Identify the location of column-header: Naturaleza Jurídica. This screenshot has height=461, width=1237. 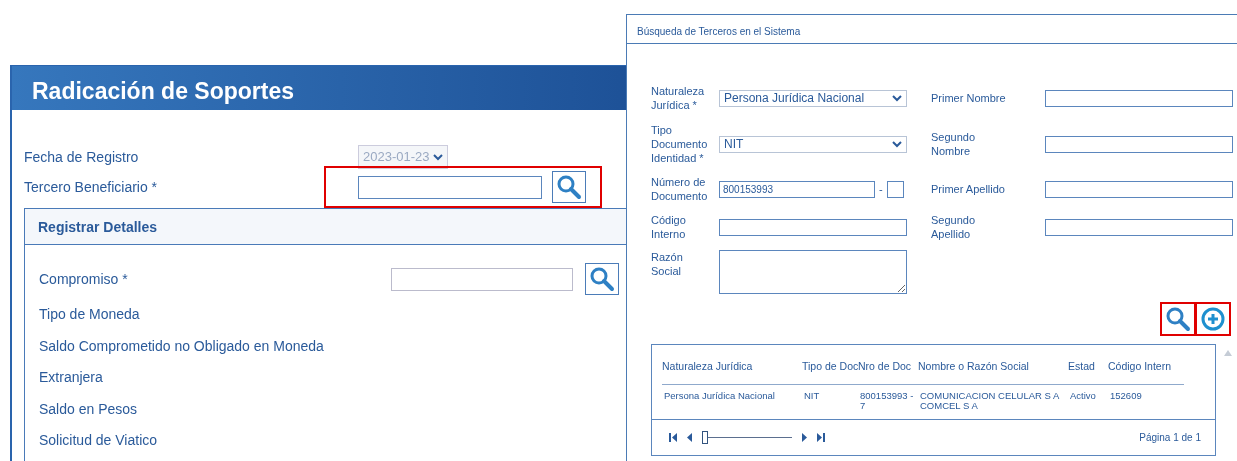
(732, 365).